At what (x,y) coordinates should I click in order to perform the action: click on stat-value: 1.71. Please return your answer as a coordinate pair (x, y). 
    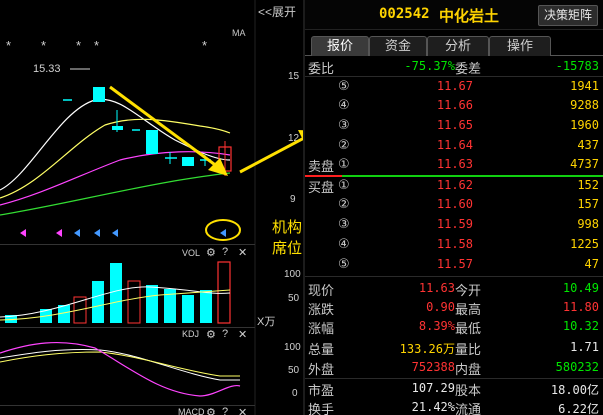
    Looking at the image, I should click on (584, 347).